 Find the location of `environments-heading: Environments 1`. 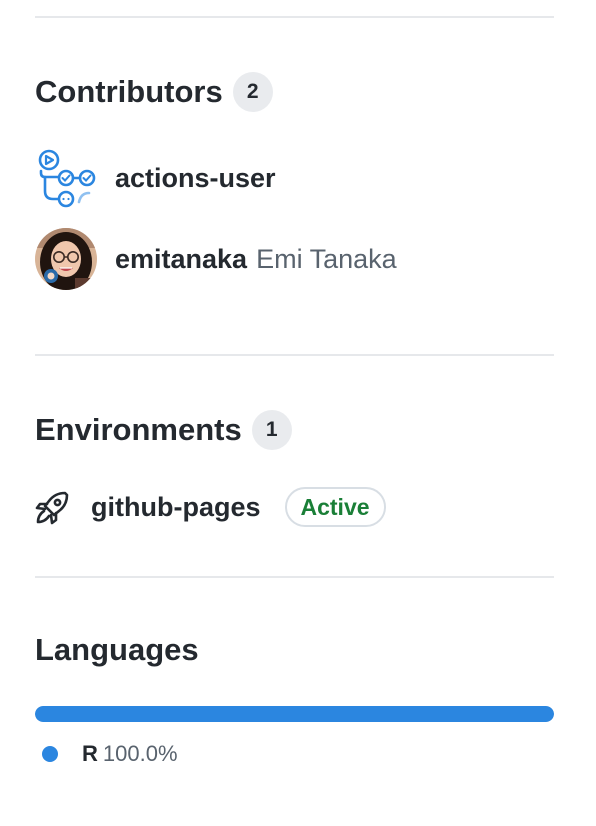

environments-heading: Environments 1 is located at coordinates (163, 430).